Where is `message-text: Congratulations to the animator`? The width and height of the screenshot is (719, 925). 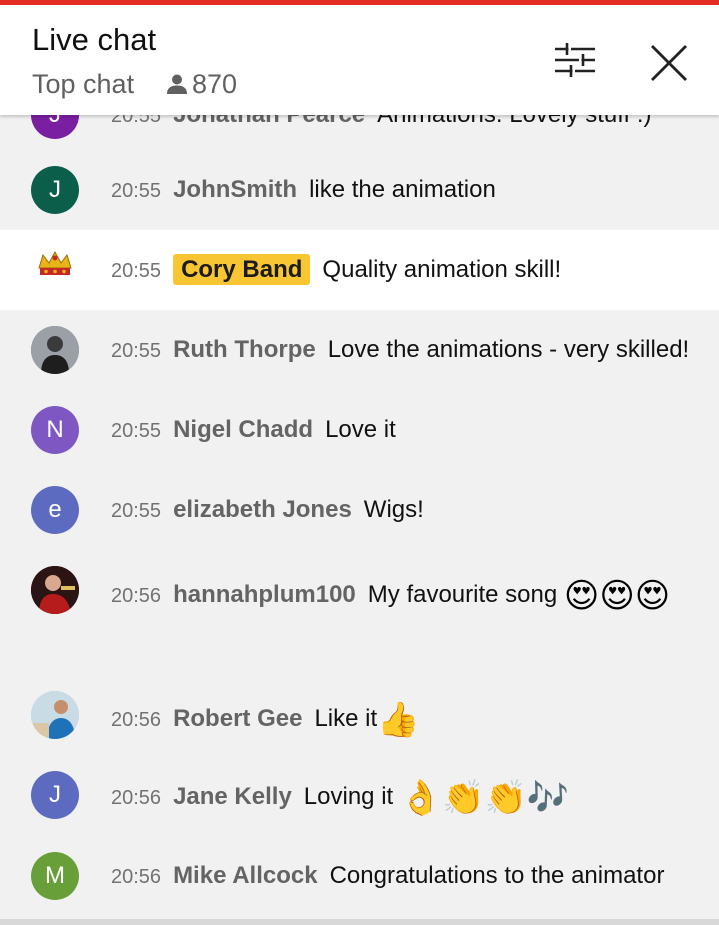 message-text: Congratulations to the animator is located at coordinates (497, 875).